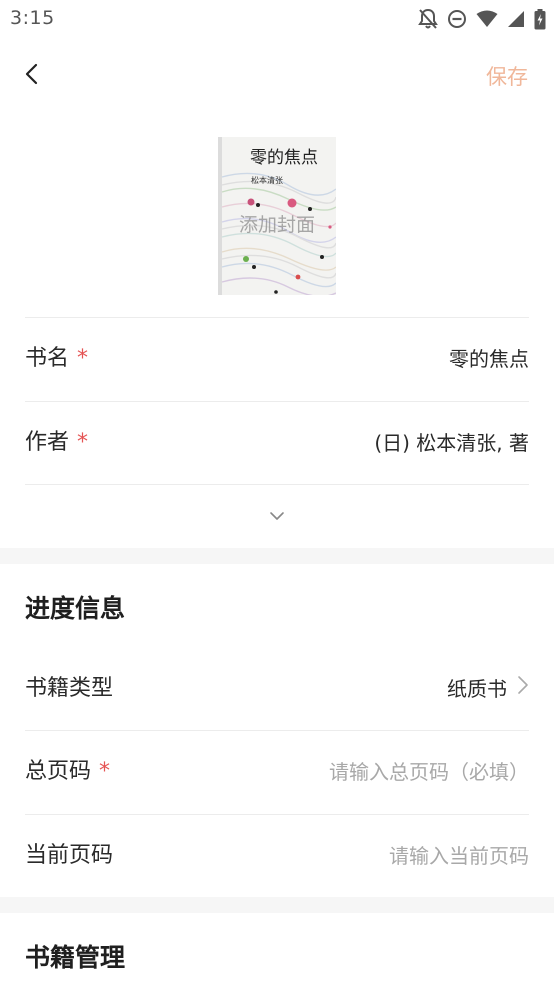 This screenshot has width=554, height=985. I want to click on author-label-text: 作者, so click(47, 442).